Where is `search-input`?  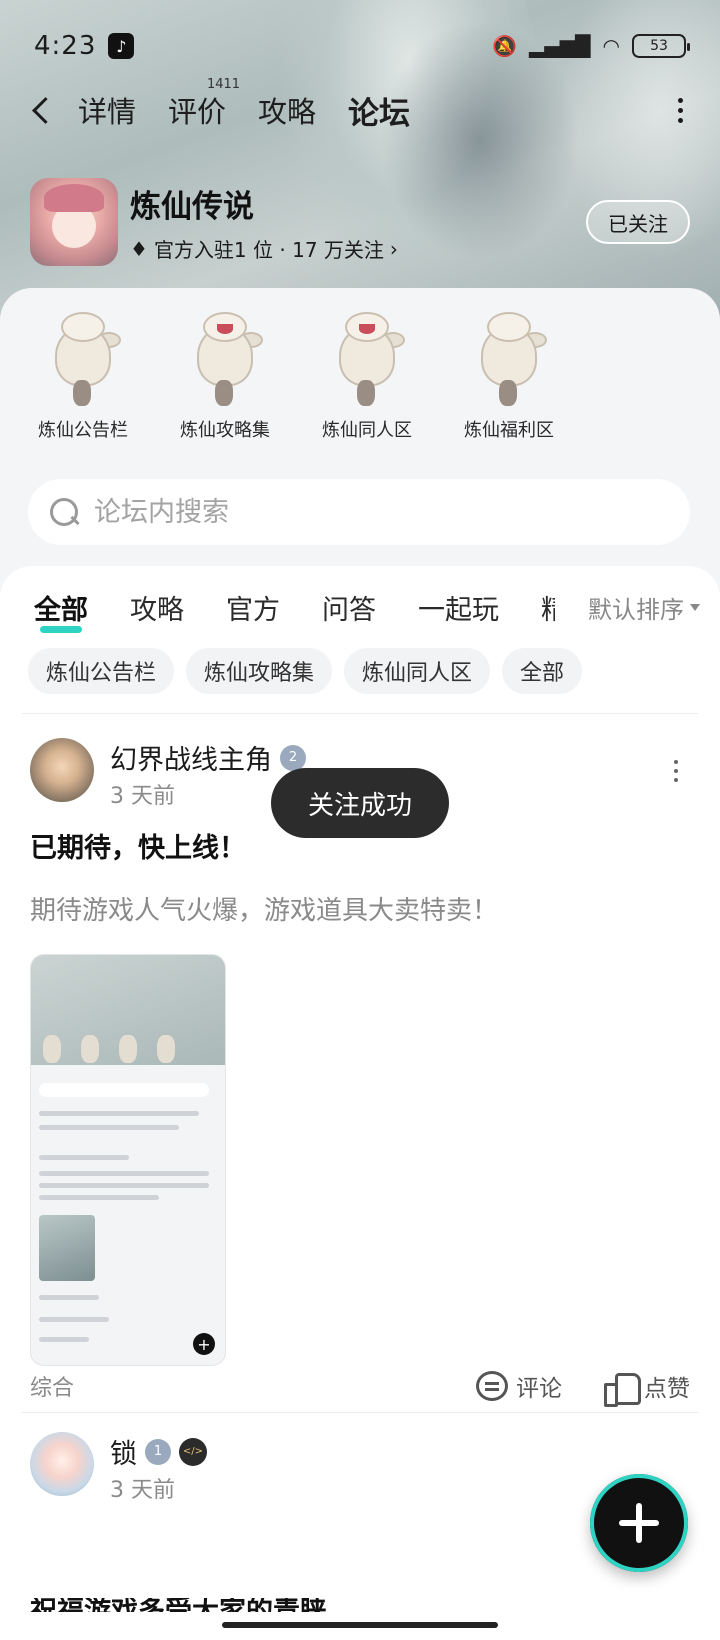
search-input is located at coordinates (374, 512).